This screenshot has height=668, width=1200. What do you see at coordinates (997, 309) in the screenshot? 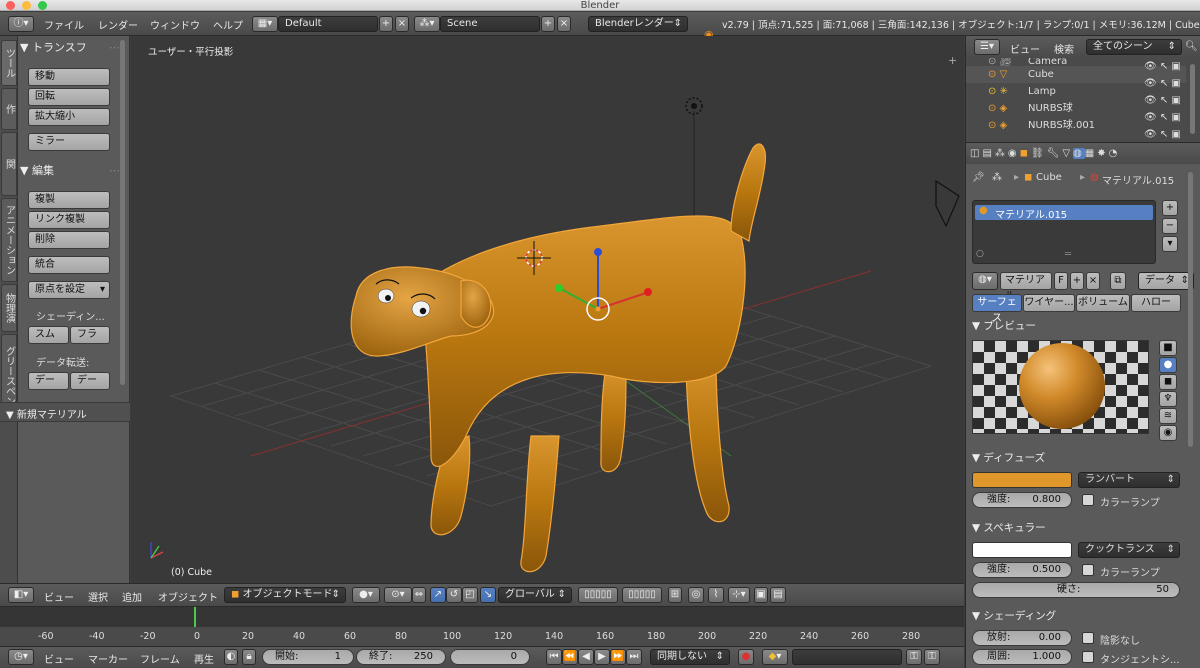
I see `tab-surface: サーフェス` at bounding box center [997, 309].